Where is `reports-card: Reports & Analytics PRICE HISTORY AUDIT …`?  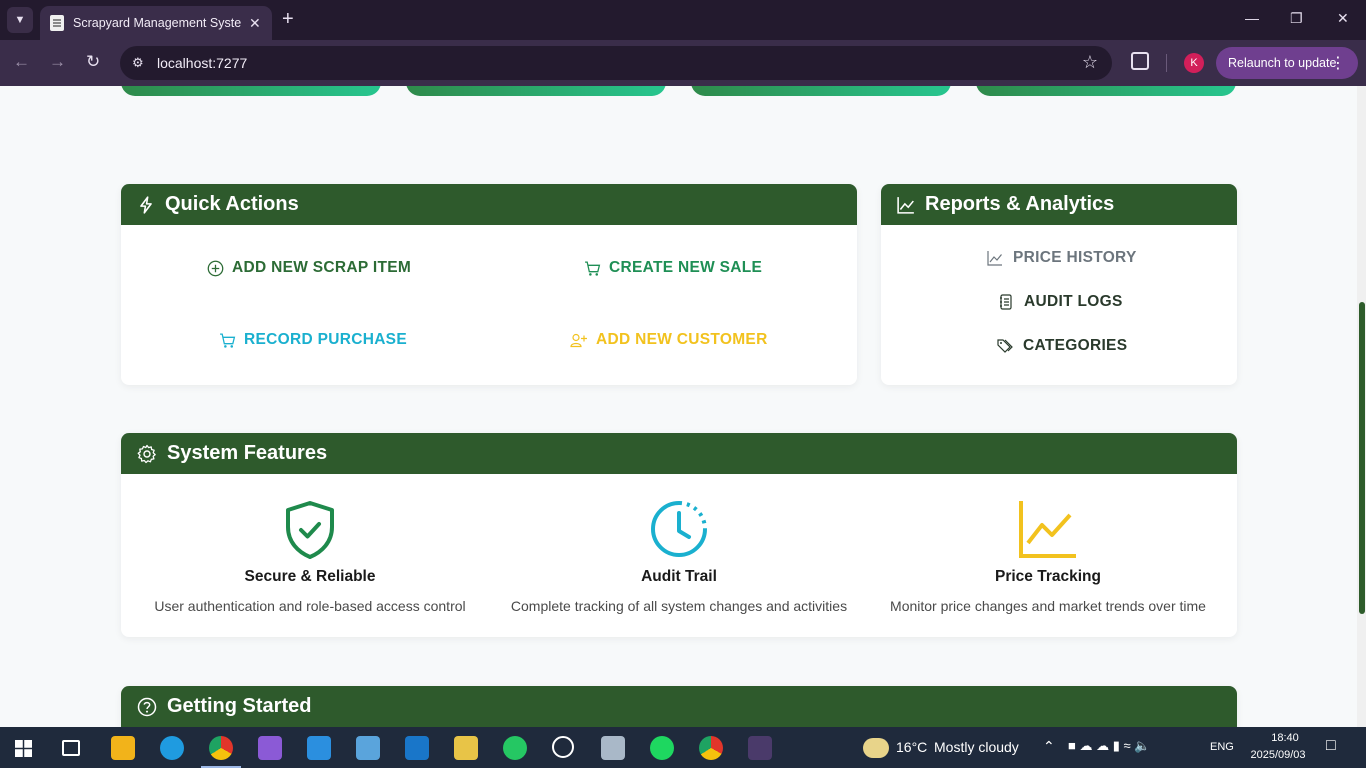 reports-card: Reports & Analytics PRICE HISTORY AUDIT … is located at coordinates (1059, 284).